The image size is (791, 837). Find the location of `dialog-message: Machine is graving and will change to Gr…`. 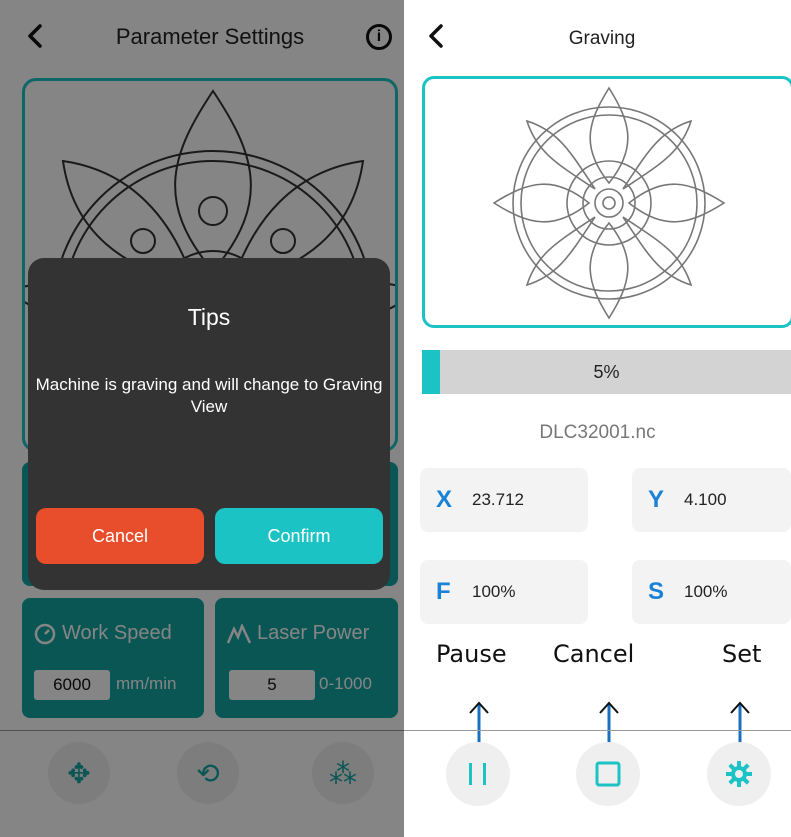

dialog-message: Machine is graving and will change to Gr… is located at coordinates (209, 395).